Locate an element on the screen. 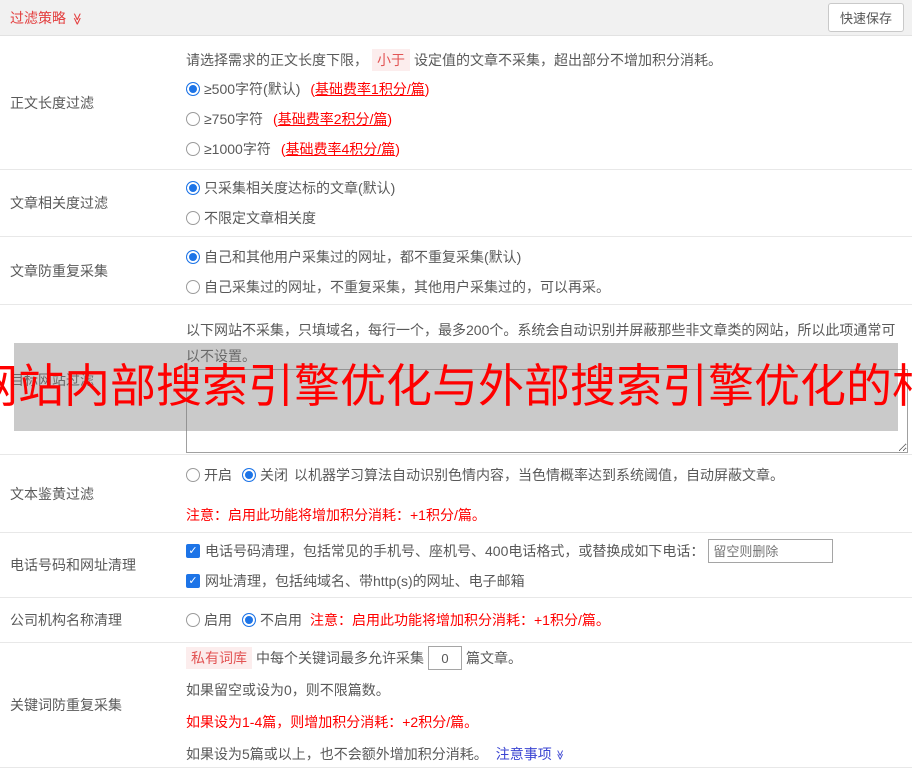  page-title: 过滤策略 ≫ is located at coordinates (47, 18).